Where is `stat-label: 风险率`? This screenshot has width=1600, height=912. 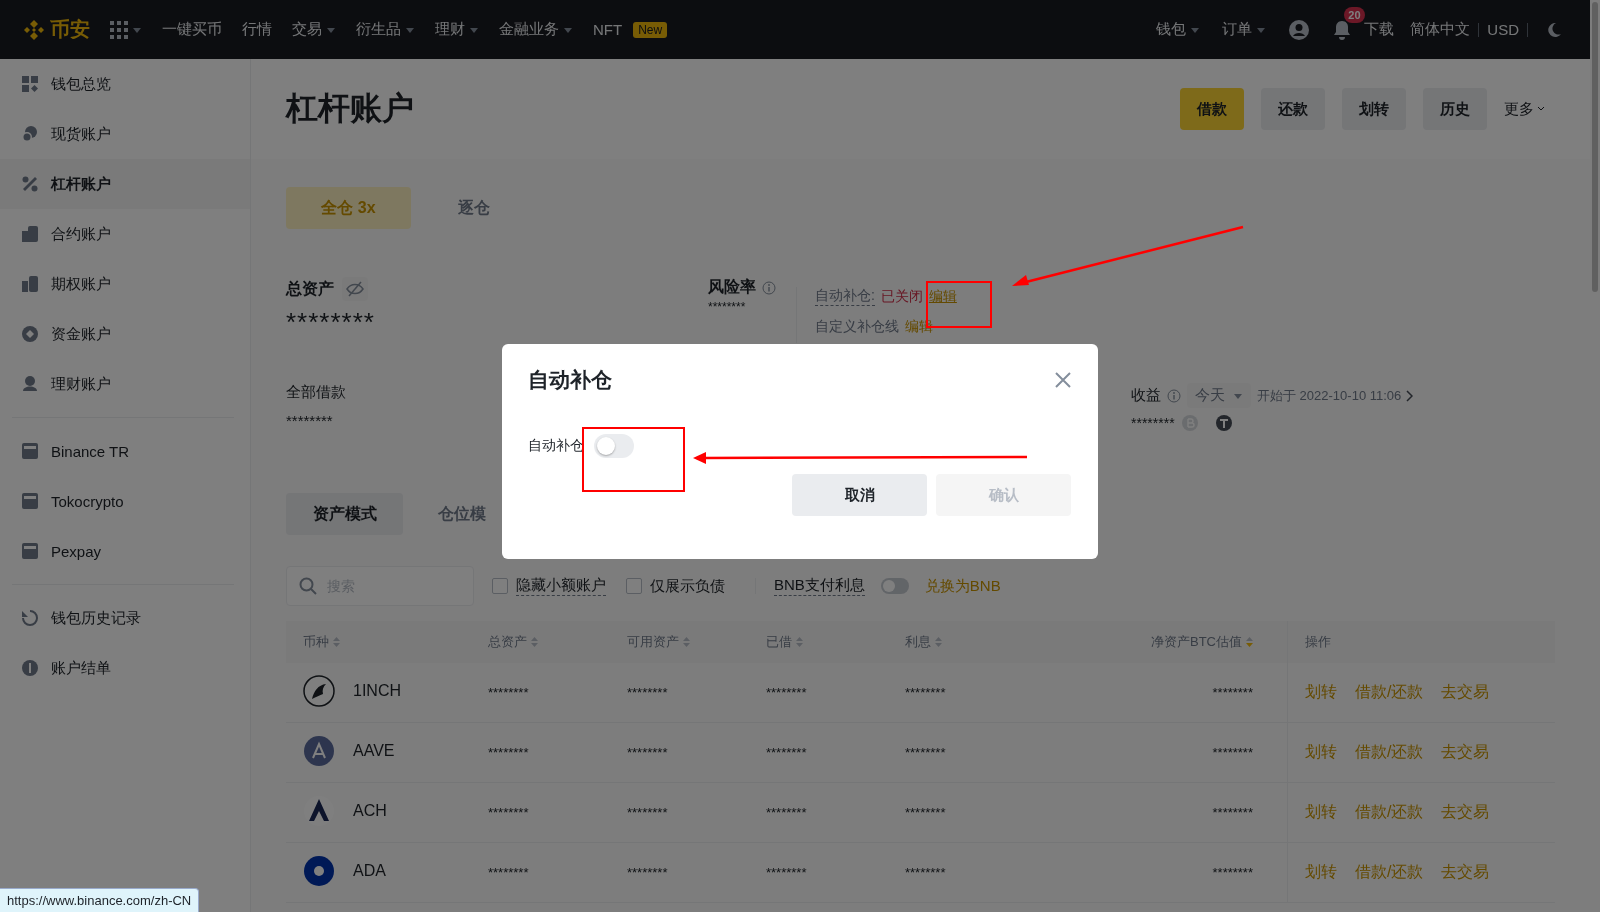
stat-label: 风险率 is located at coordinates (732, 287).